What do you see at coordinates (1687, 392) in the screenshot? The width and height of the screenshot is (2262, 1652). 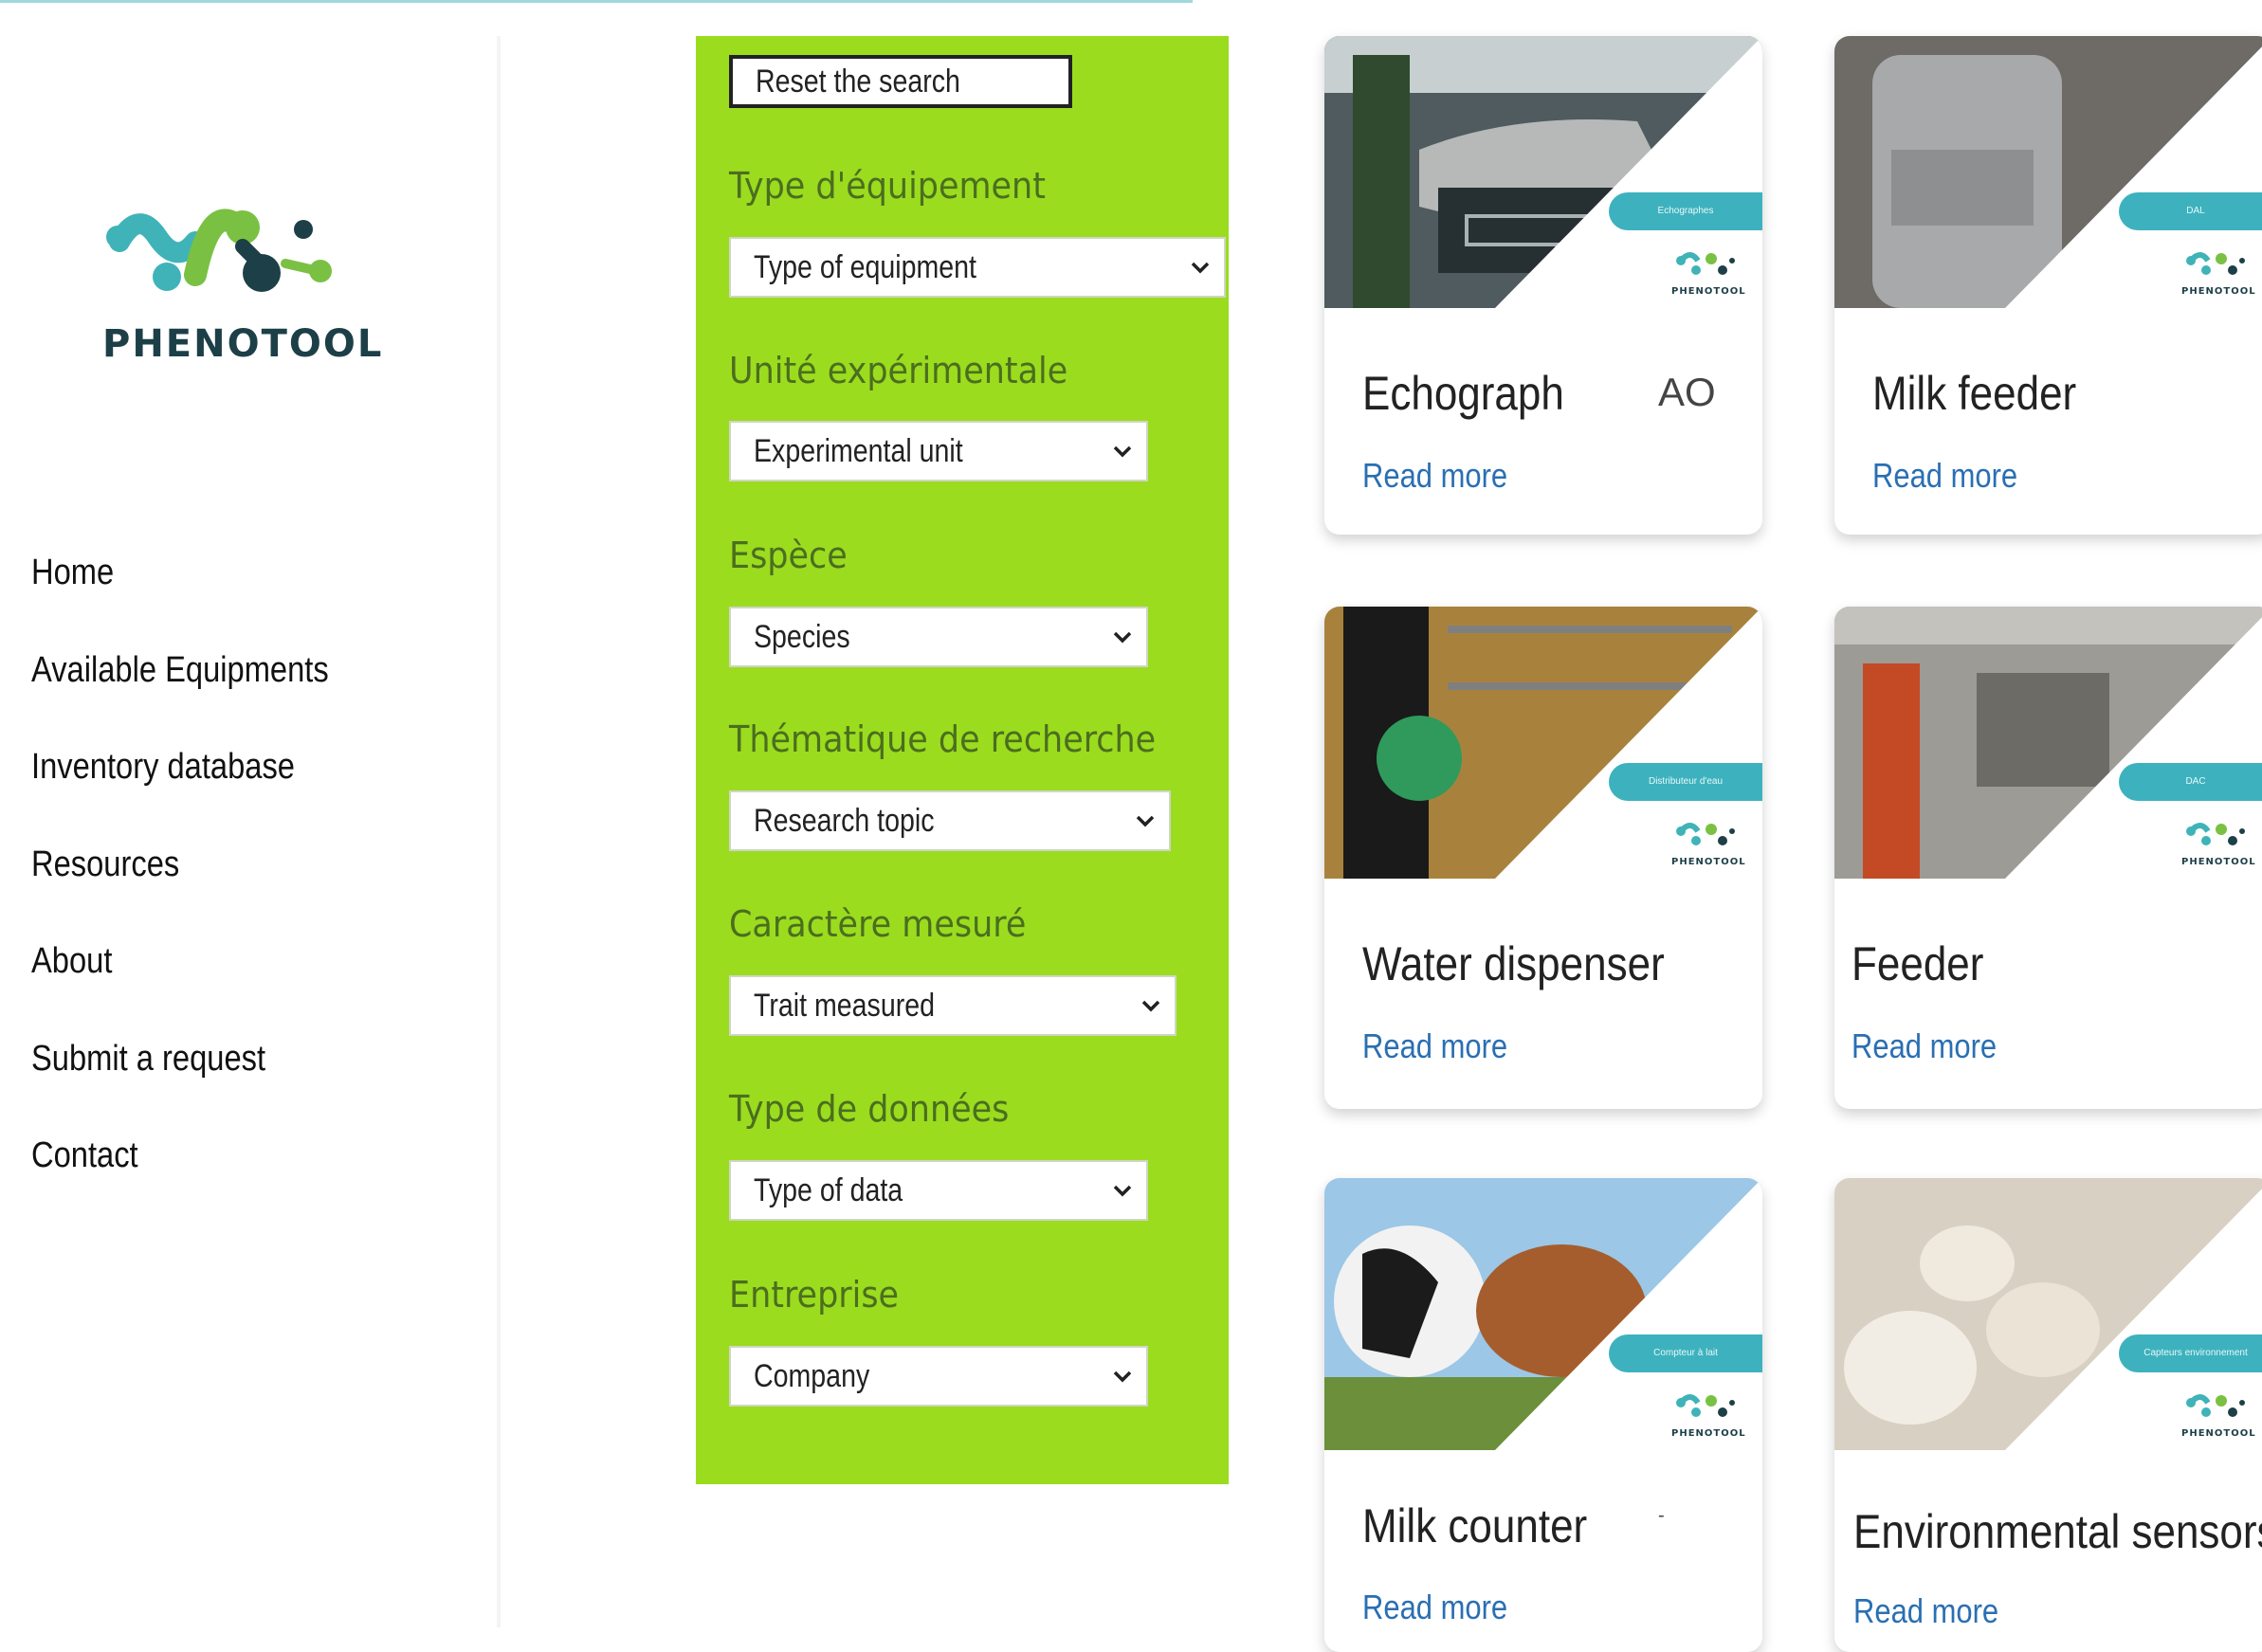 I see `card-overflow-text: AO` at bounding box center [1687, 392].